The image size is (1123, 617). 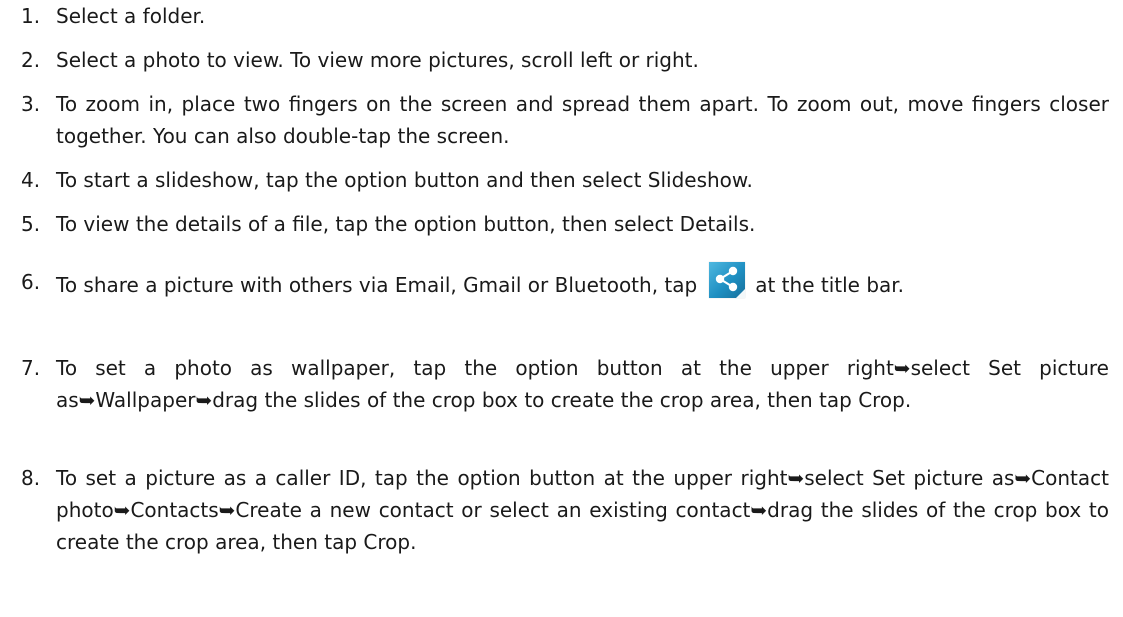 I want to click on list-item-text: Select a folder., so click(x=131, y=16).